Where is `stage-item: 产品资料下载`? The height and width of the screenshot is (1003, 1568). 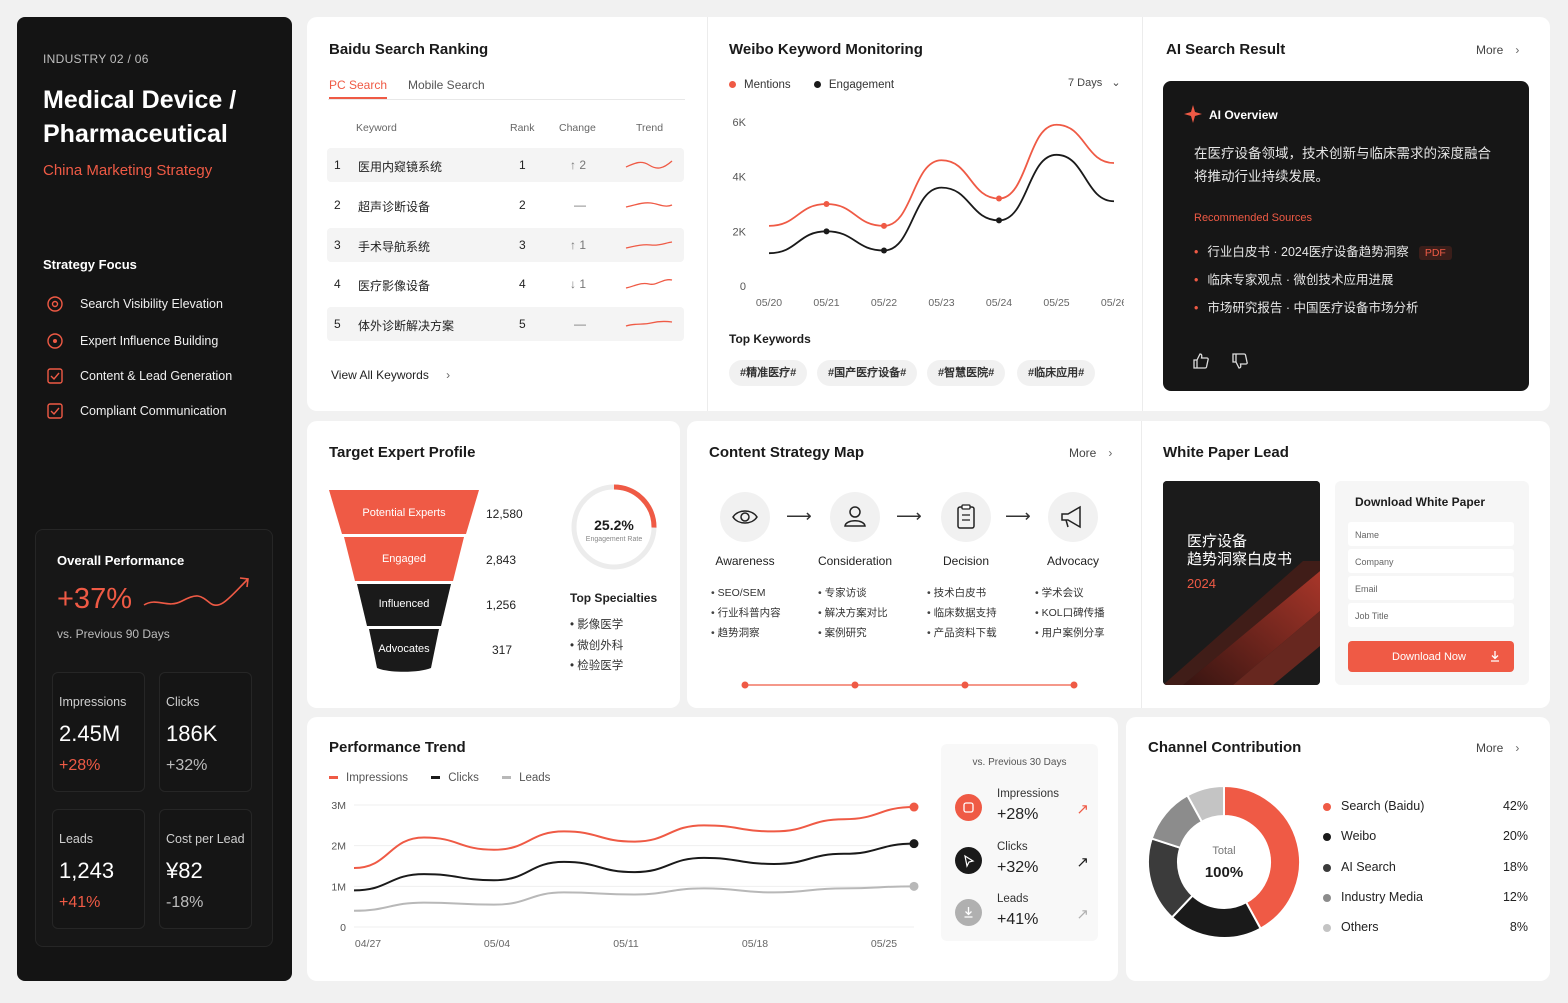 stage-item: 产品资料下载 is located at coordinates (962, 633).